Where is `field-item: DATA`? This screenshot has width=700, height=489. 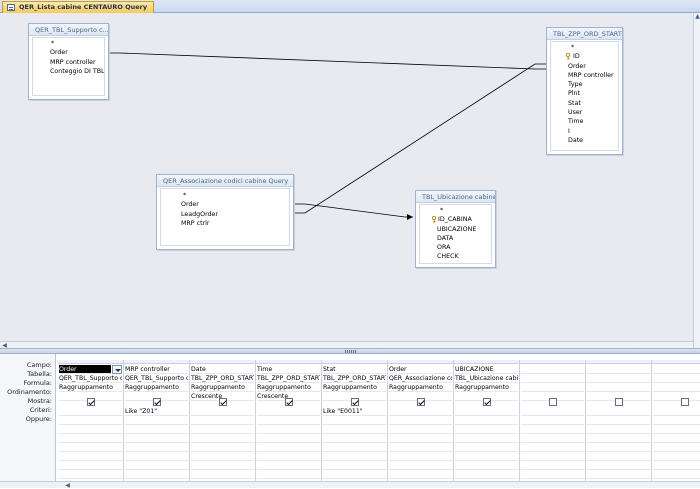 field-item: DATA is located at coordinates (455, 238).